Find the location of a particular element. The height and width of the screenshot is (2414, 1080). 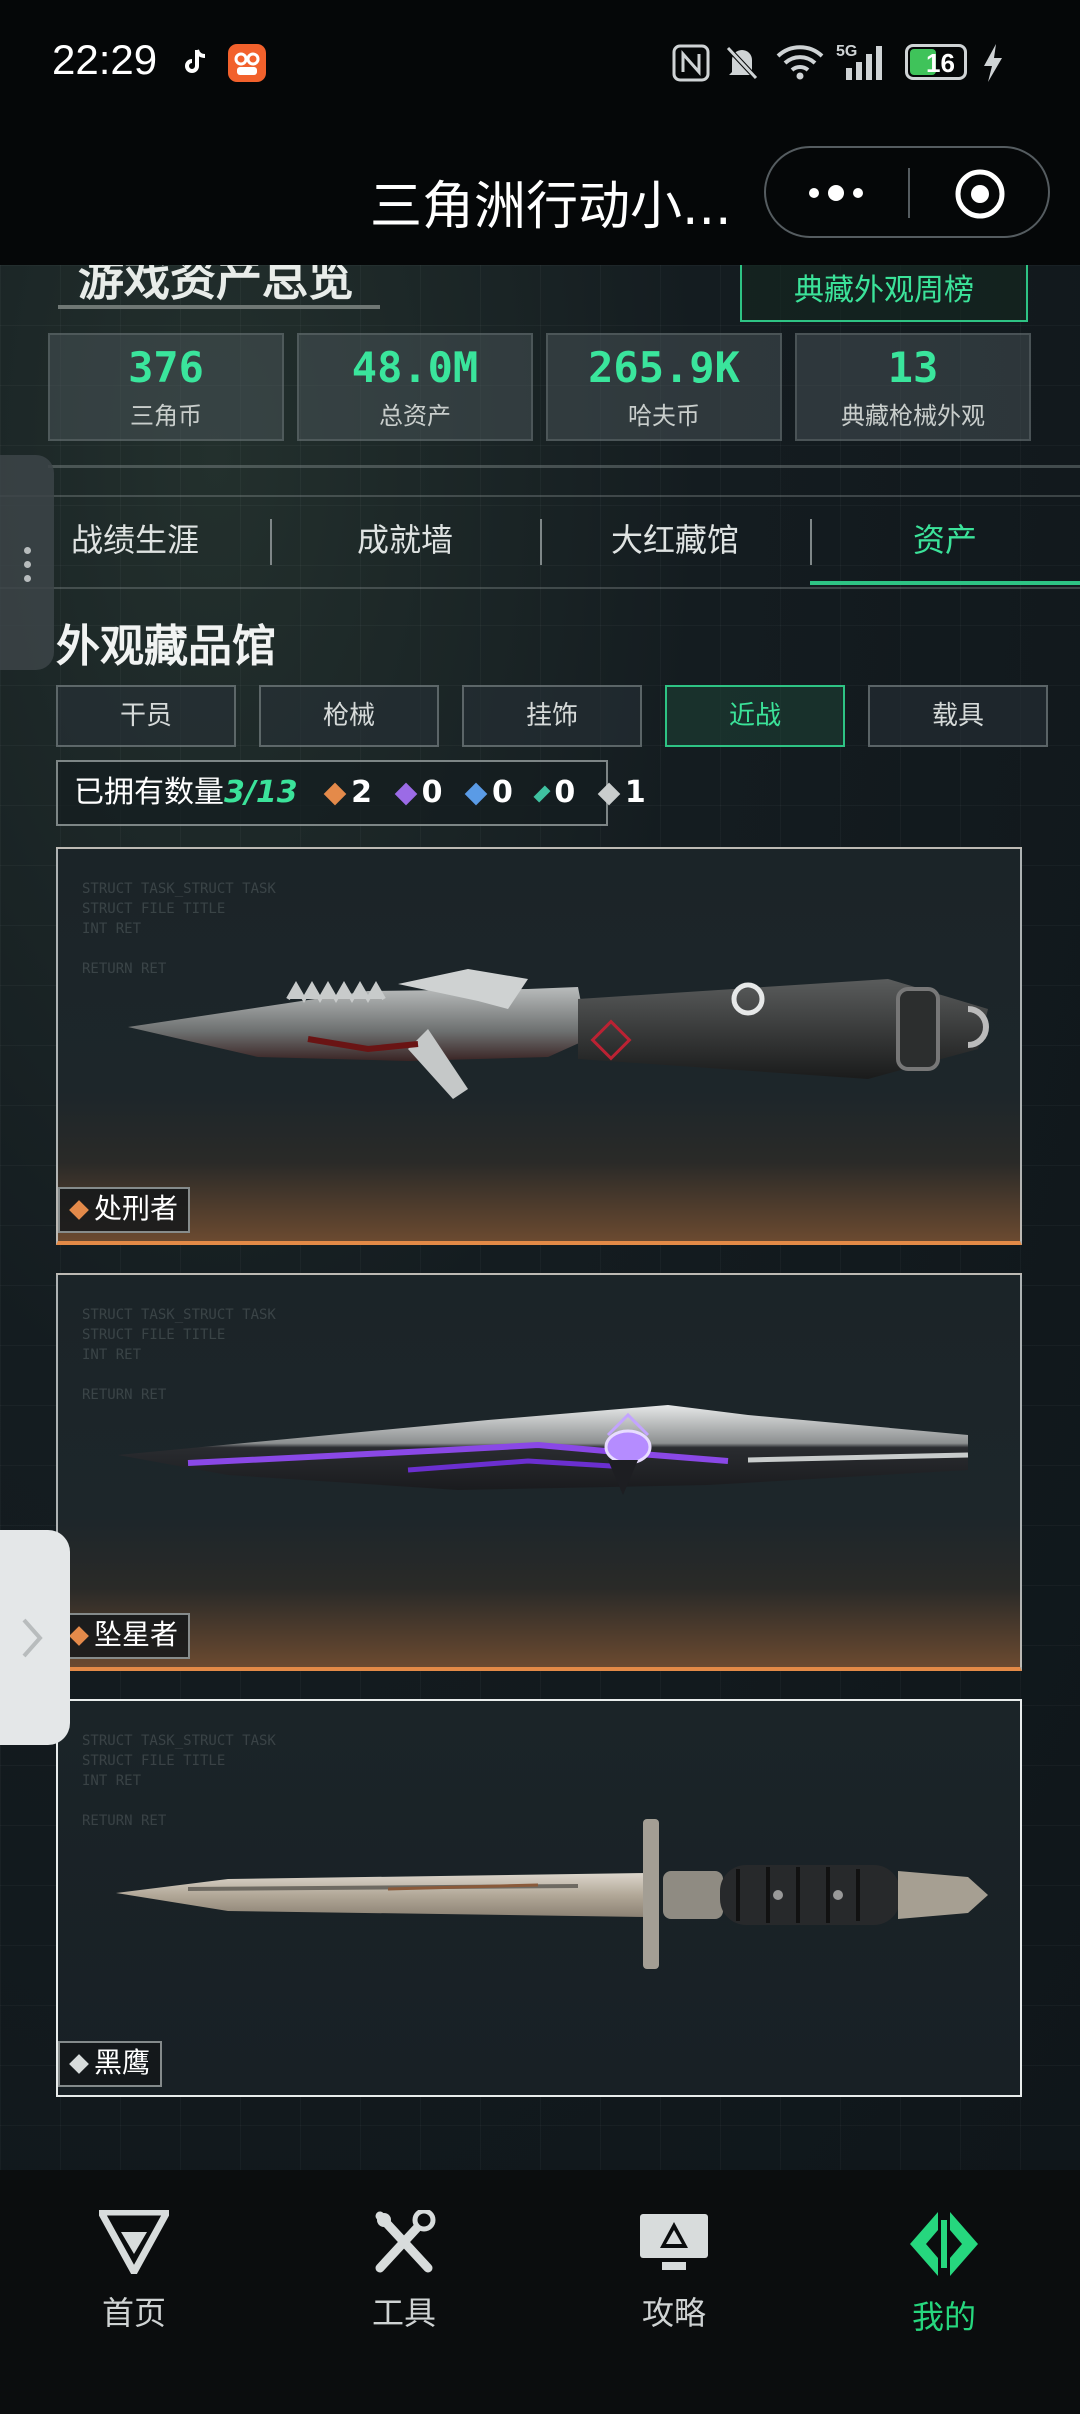

stat-card: 13 典藏枪械外观 is located at coordinates (913, 387).